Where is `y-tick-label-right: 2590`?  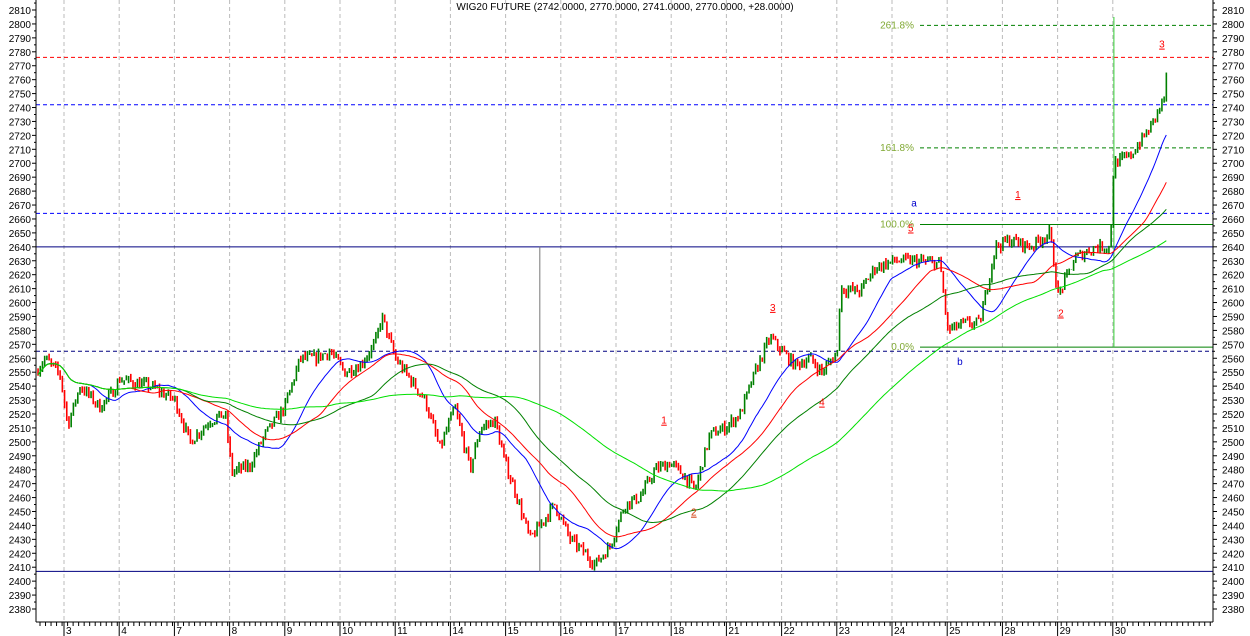 y-tick-label-right: 2590 is located at coordinates (1233, 317).